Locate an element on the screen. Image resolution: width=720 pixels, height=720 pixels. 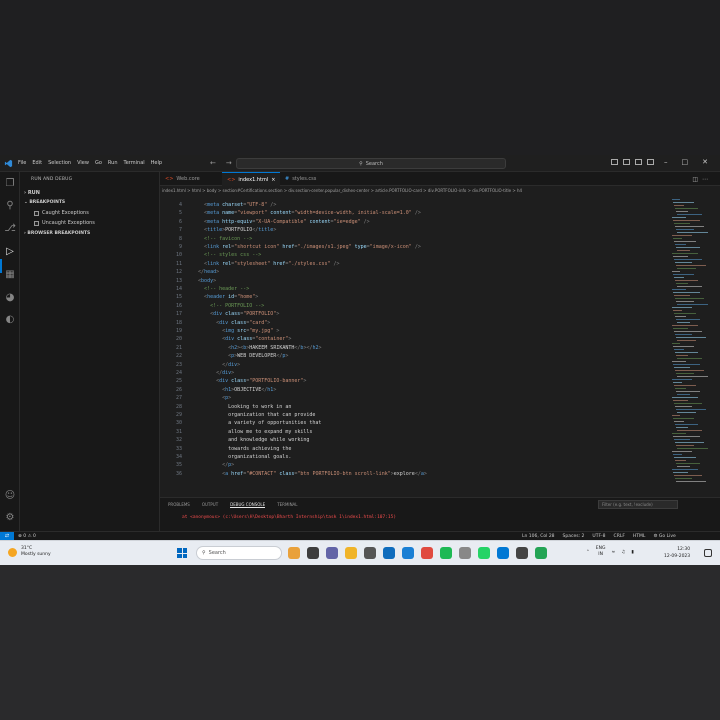
tab-index1-html: <> index1.html × is located at coordinates (251, 179).